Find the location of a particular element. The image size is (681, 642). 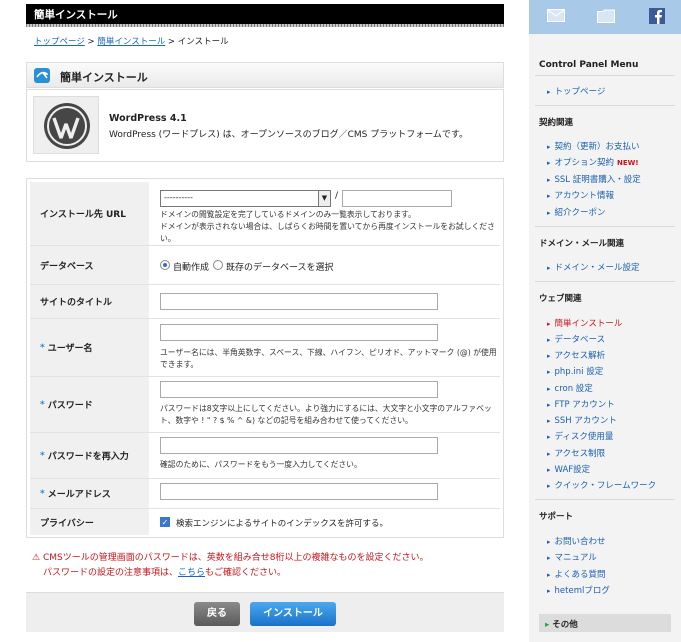

warning-line-2-post: もご確認ください。 is located at coordinates (246, 573).